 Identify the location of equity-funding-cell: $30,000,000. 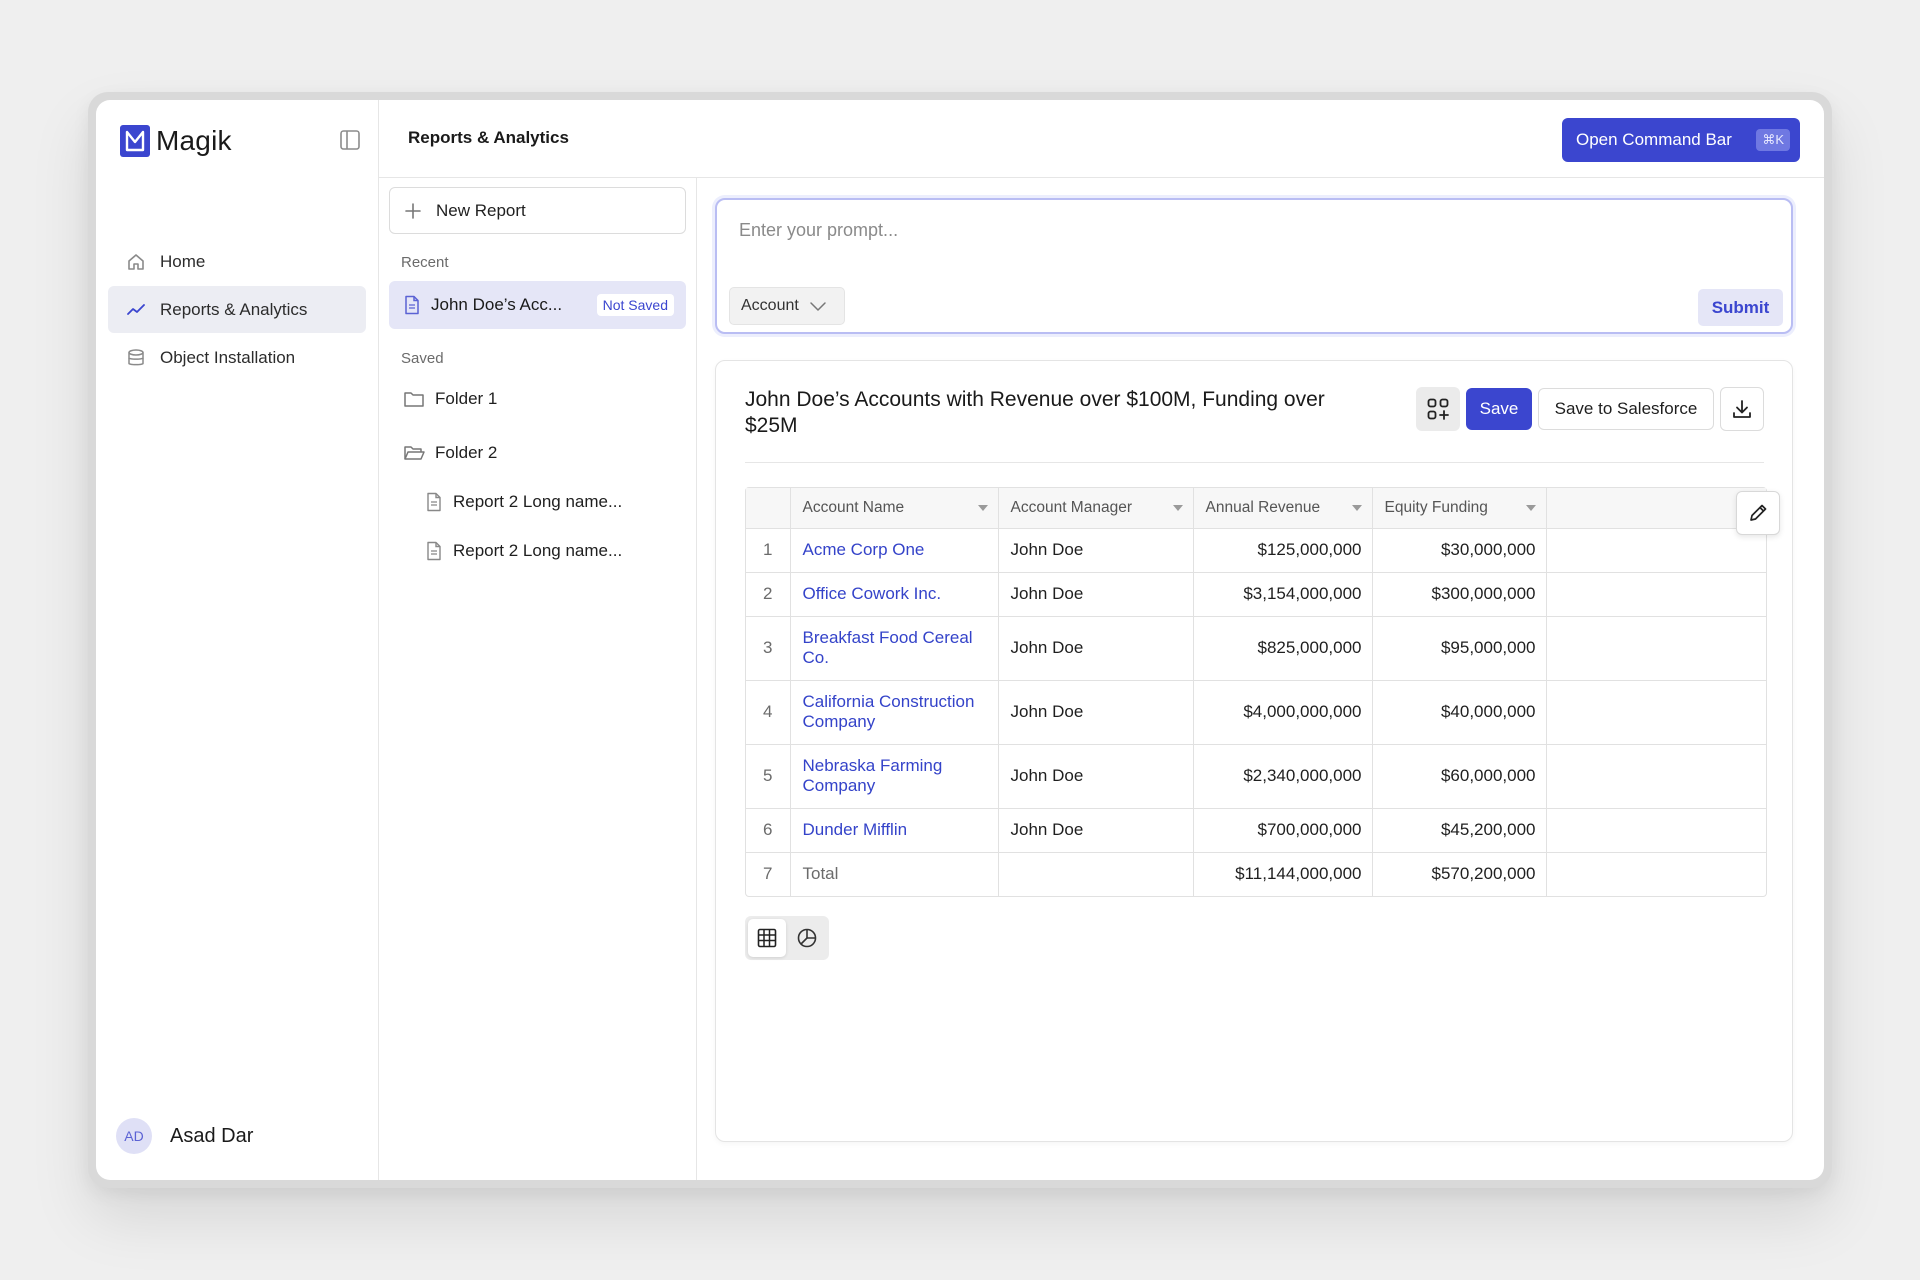
(1459, 550).